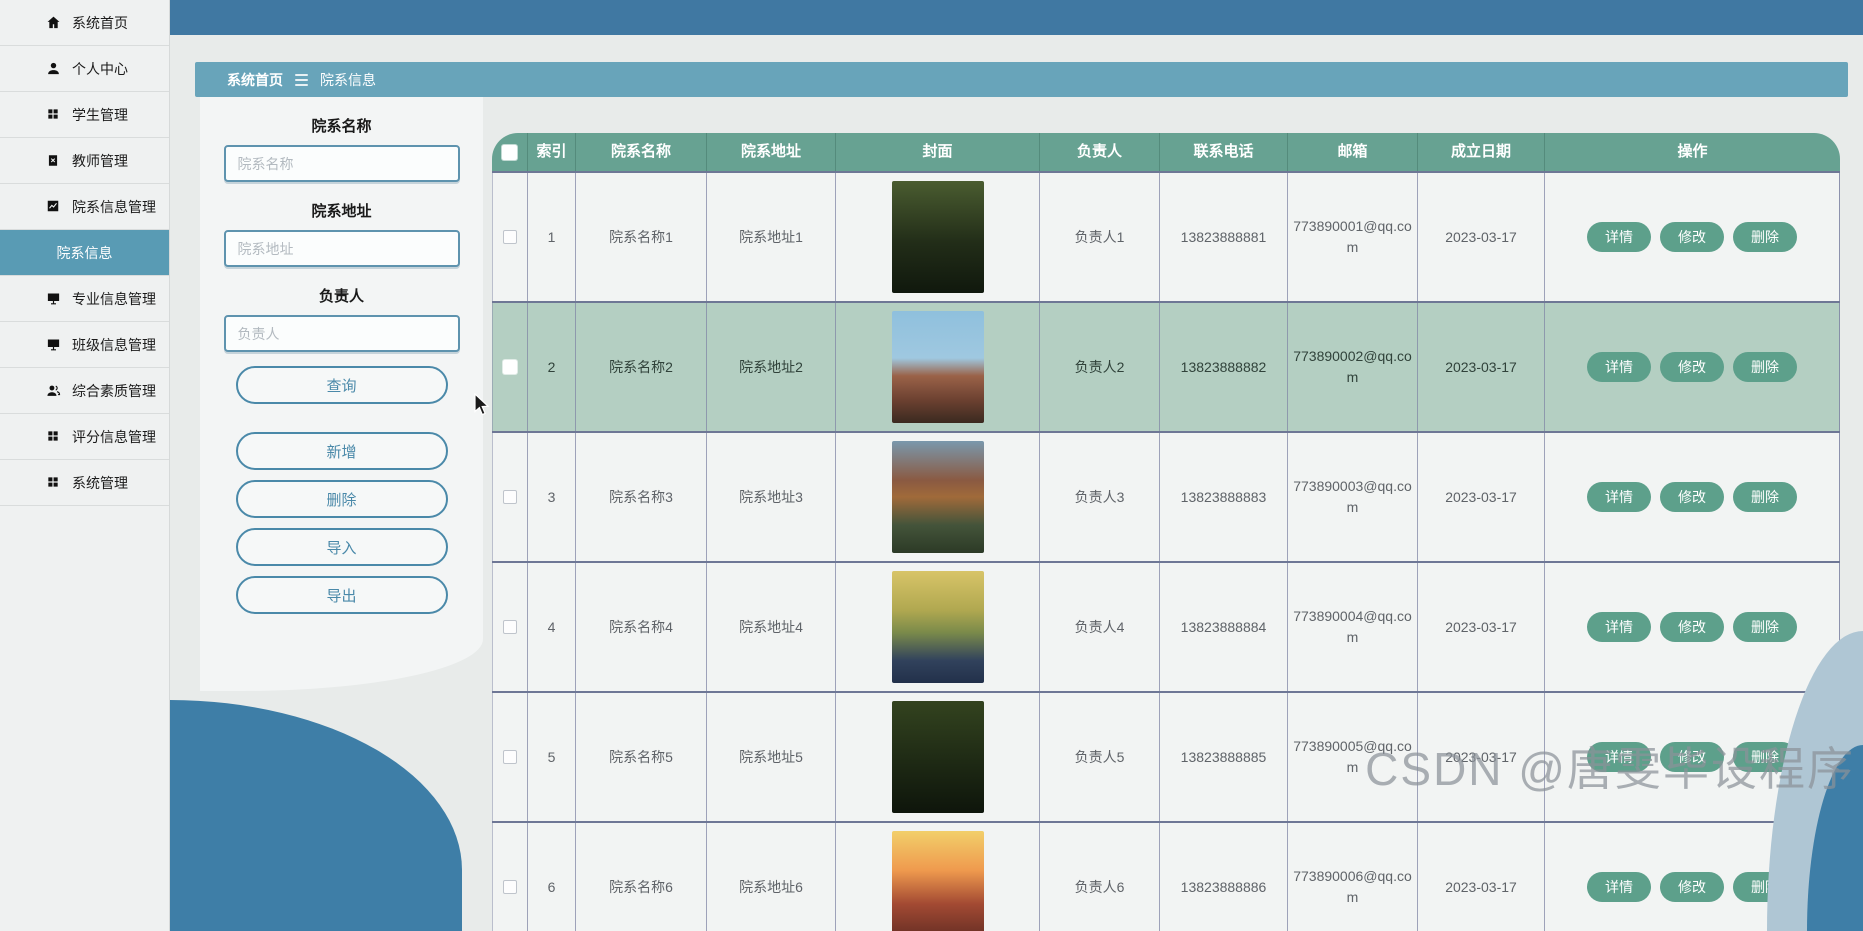 The image size is (1863, 931). Describe the element at coordinates (84, 207) in the screenshot. I see `sidebar-item-5: 院系信息管理` at that location.